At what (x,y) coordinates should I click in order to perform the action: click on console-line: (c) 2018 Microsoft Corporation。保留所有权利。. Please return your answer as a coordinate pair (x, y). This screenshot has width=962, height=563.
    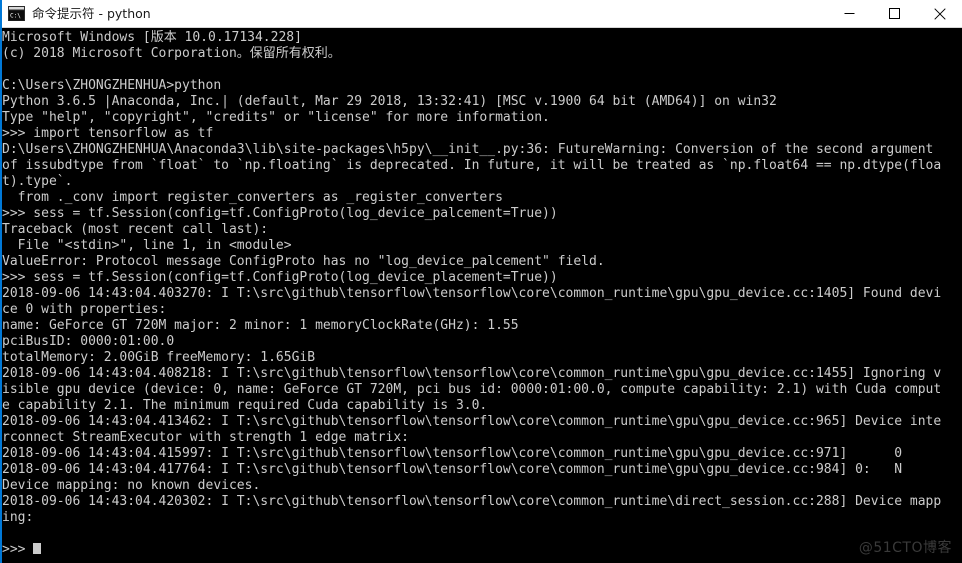
    Looking at the image, I should click on (171, 53).